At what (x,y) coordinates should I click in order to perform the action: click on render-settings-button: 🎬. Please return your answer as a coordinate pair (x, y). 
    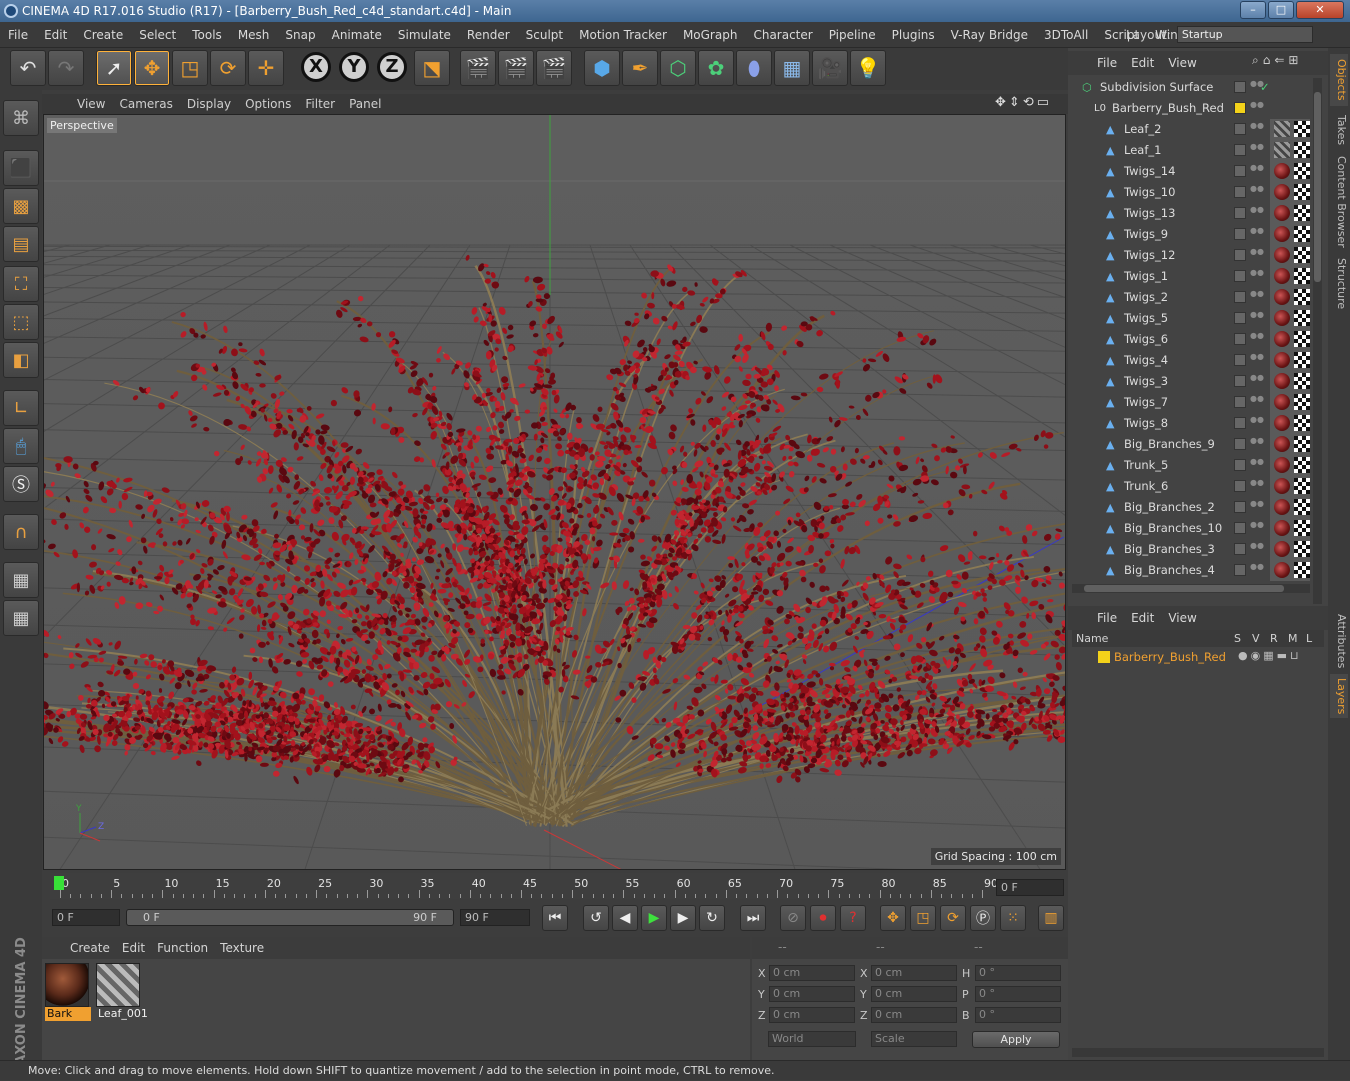
    Looking at the image, I should click on (554, 68).